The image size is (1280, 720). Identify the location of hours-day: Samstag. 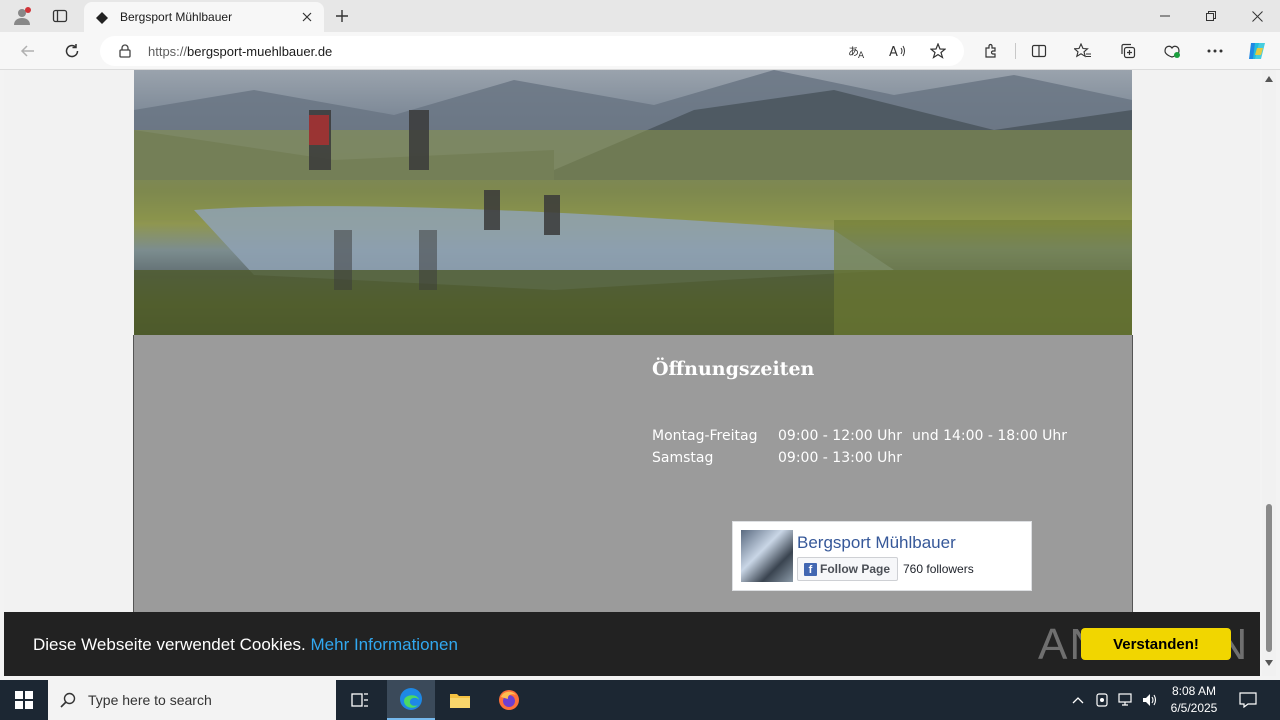
(683, 458).